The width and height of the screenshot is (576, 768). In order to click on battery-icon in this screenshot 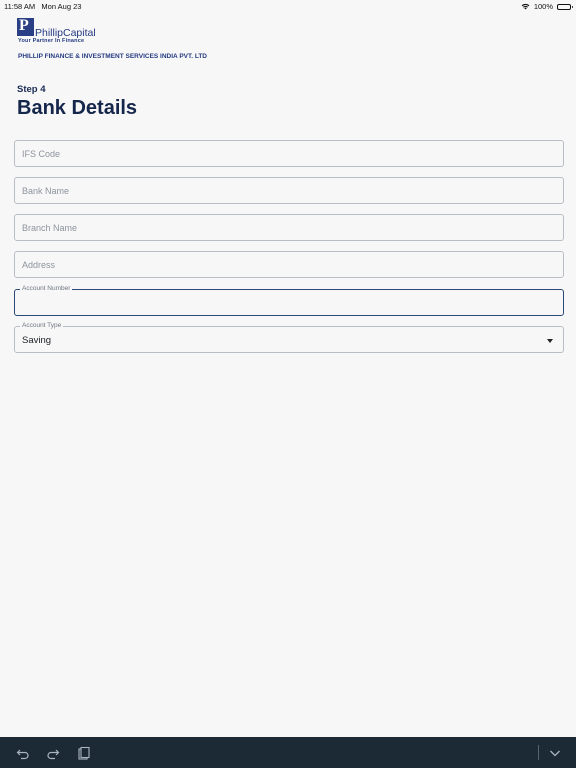, I will do `click(565, 6)`.